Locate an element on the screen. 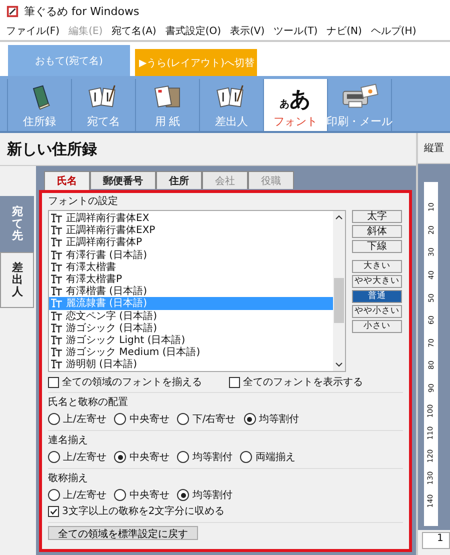 Image resolution: width=450 pixels, height=555 pixels. field-tab: 氏名 is located at coordinates (67, 180).